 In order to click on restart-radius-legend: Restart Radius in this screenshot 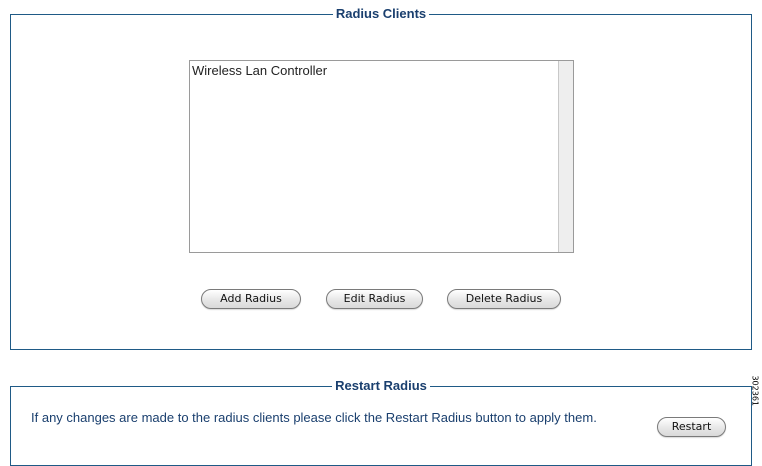, I will do `click(381, 386)`.